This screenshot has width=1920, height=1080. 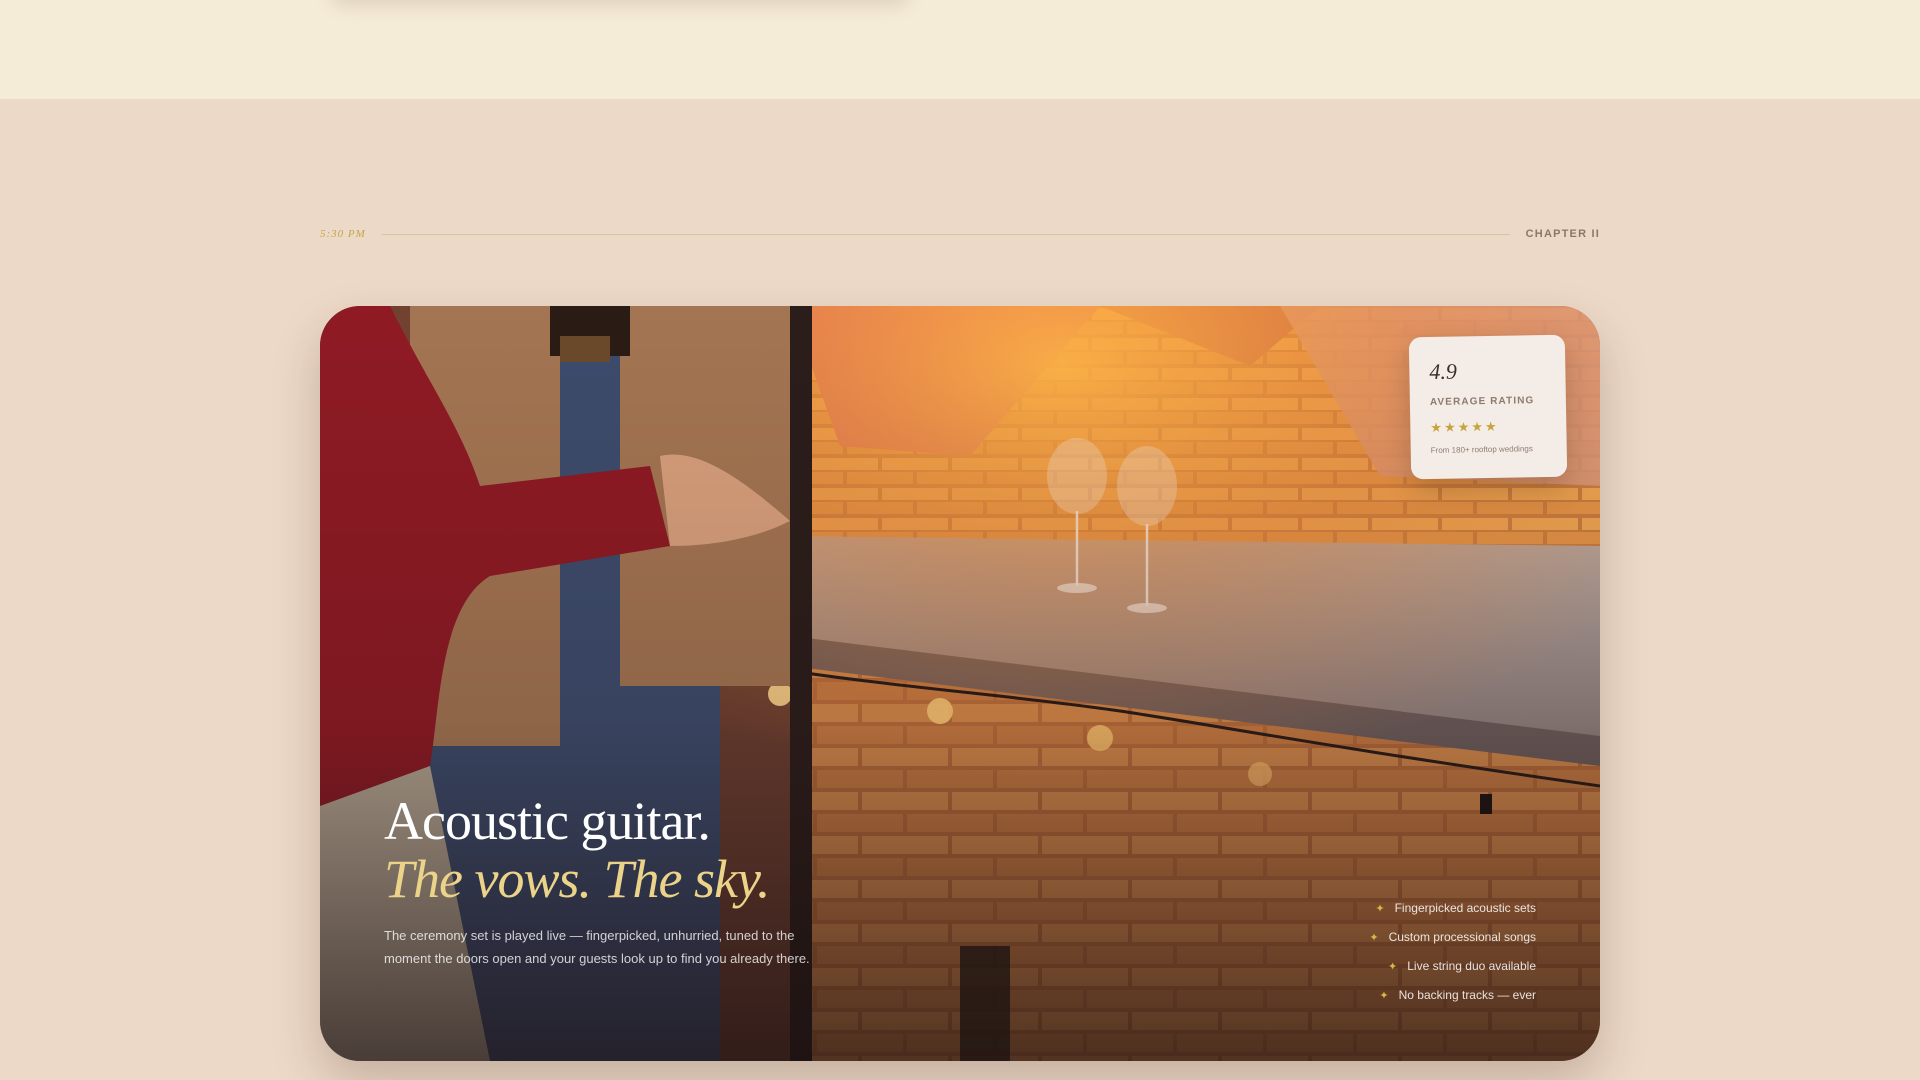 I want to click on top-section-band, so click(x=960, y=49).